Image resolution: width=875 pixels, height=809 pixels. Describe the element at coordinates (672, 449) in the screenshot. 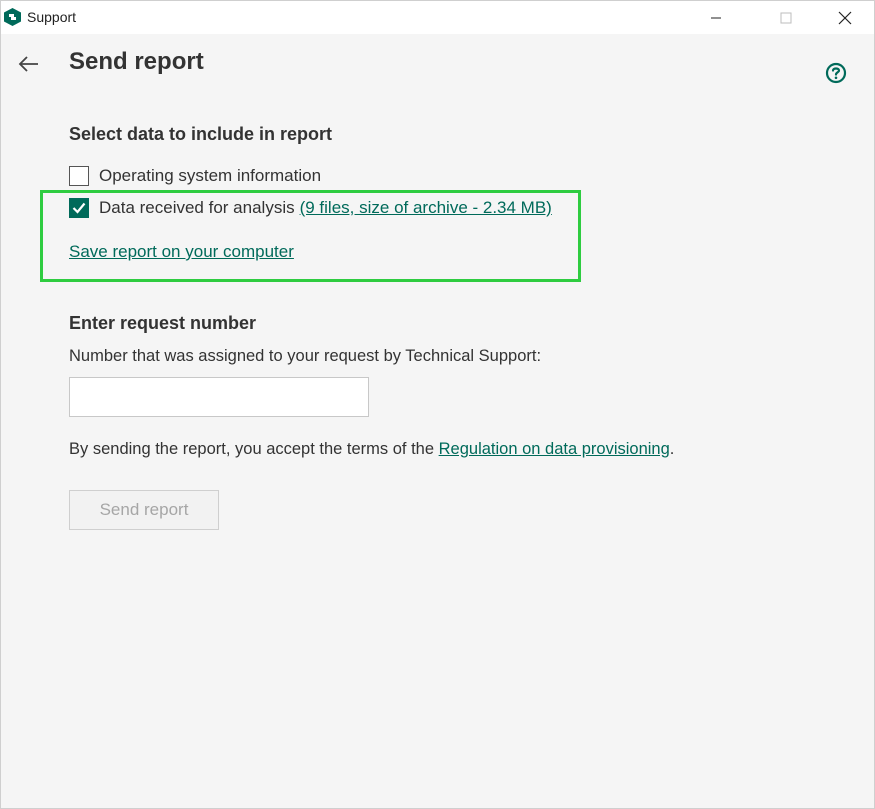

I see `terms-suffix: .` at that location.